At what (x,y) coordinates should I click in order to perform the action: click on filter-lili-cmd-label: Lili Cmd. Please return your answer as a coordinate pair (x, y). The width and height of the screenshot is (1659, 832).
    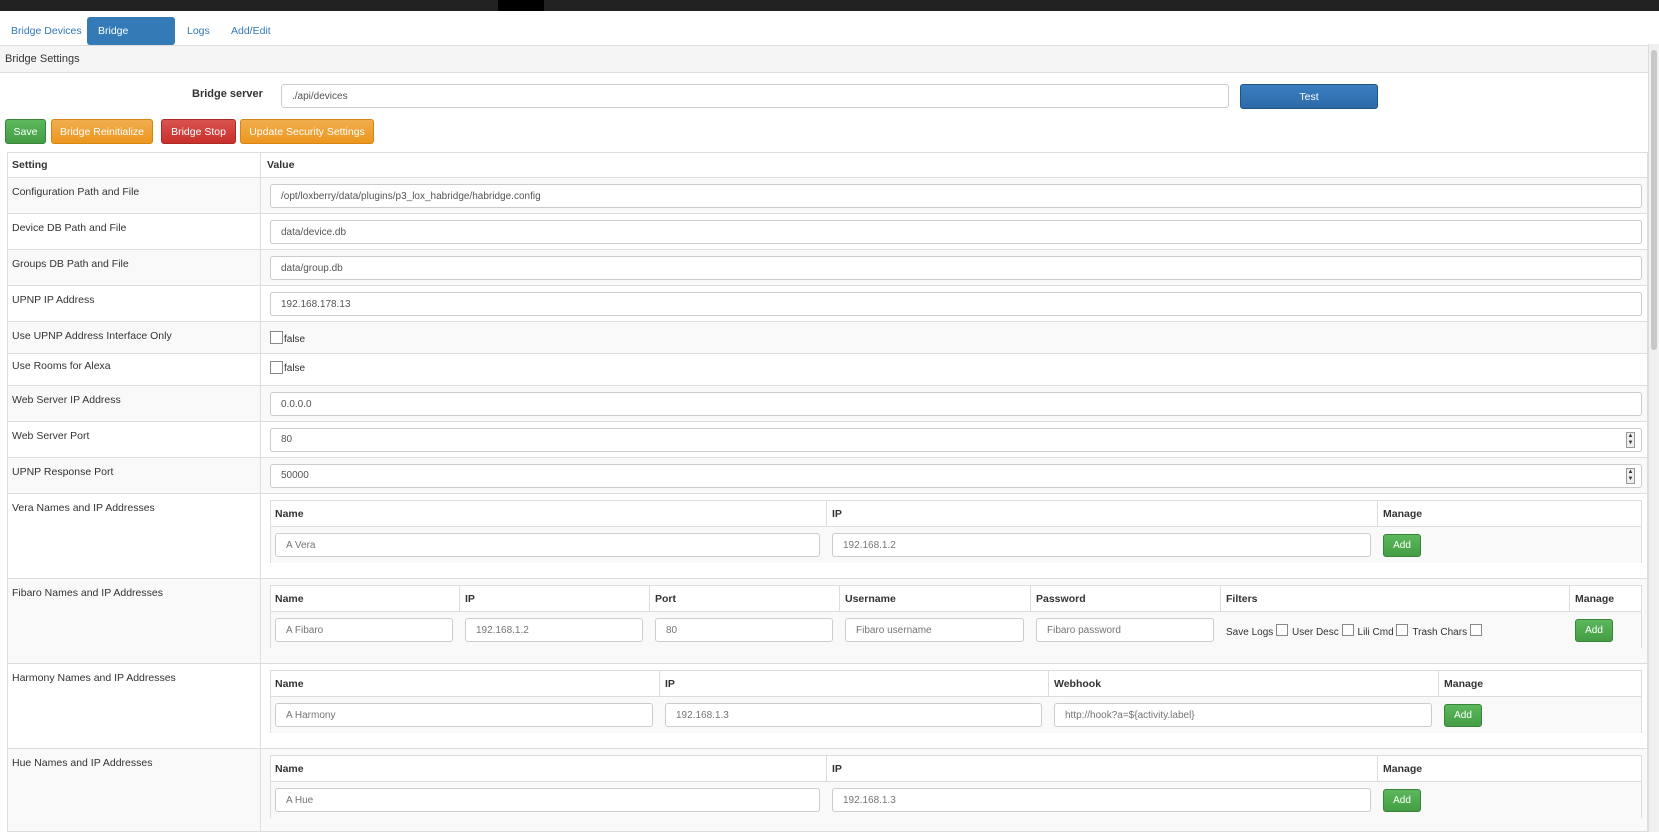
    Looking at the image, I should click on (1375, 632).